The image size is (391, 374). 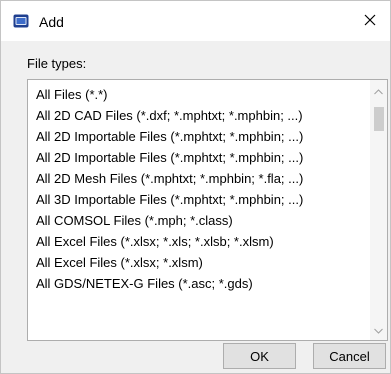 I want to click on list-item: All COMSOL Files (*.mph; *.class), so click(x=200, y=220).